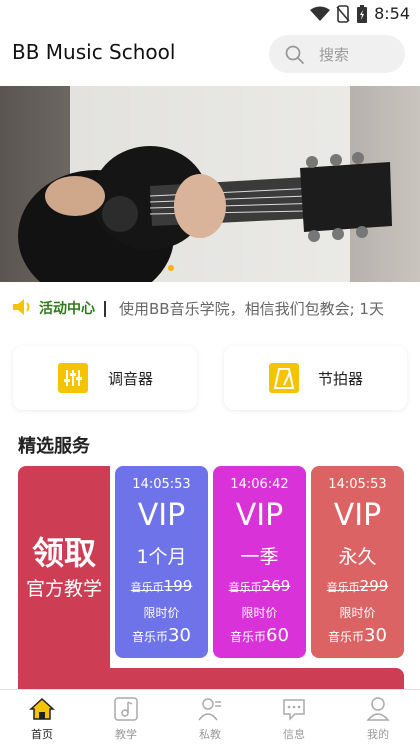 This screenshot has width=420, height=746. I want to click on vip-price: 音乐币60, so click(259, 635).